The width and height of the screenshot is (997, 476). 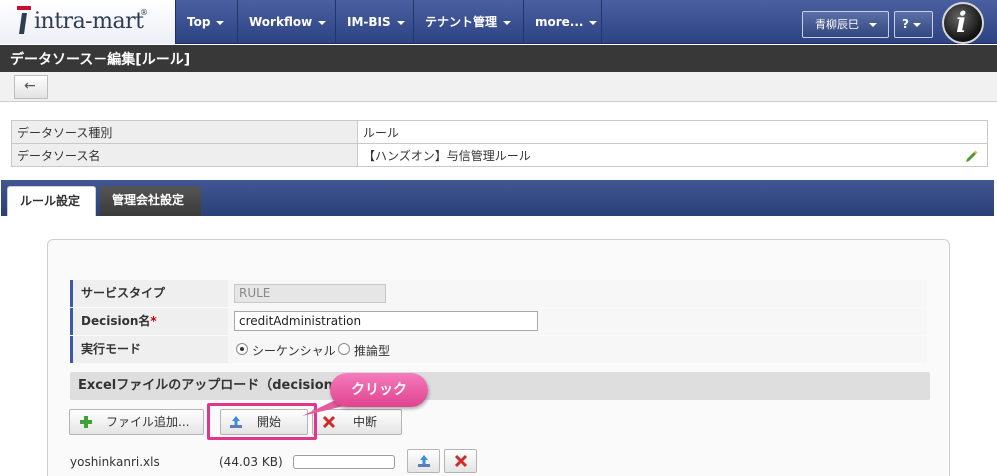 I want to click on page-title-bar: データソース－編集[ルール], so click(x=498, y=58).